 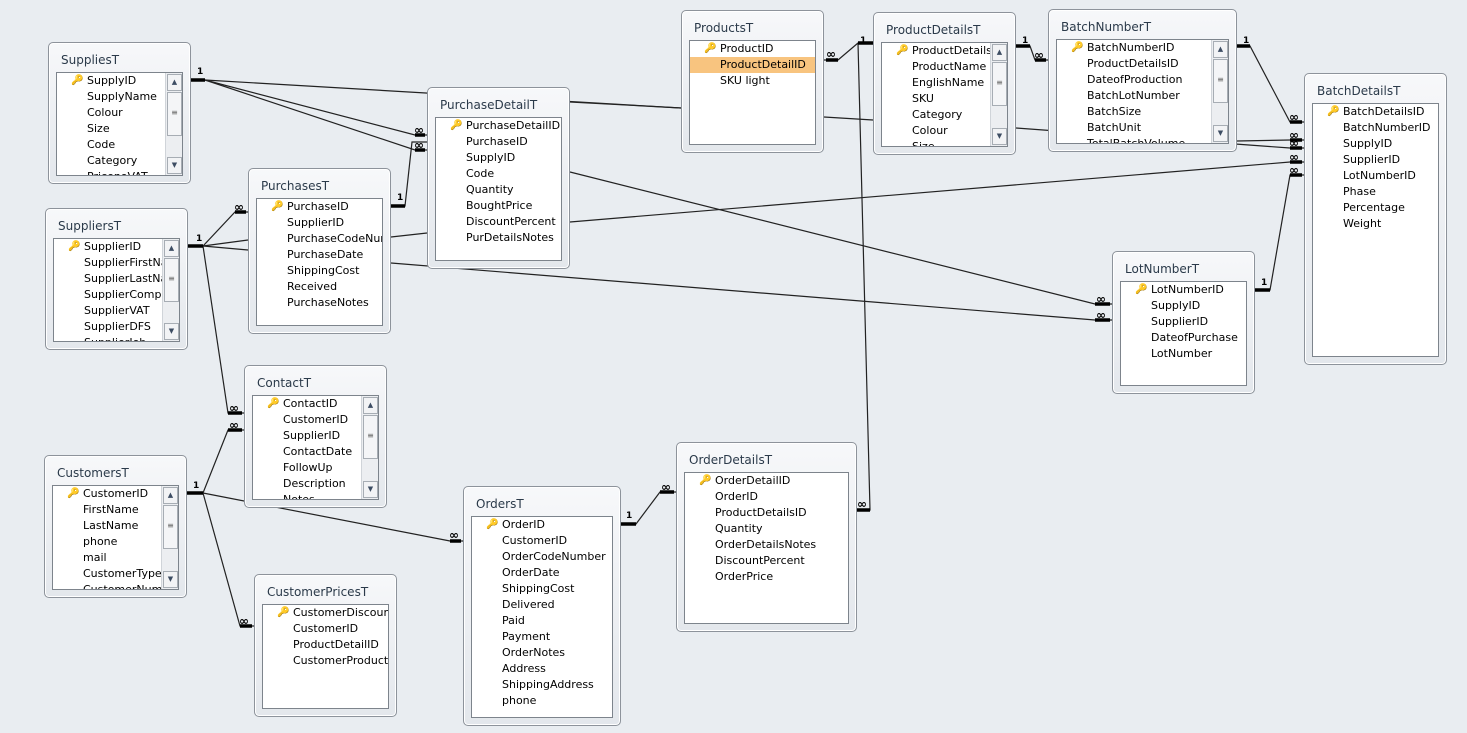 What do you see at coordinates (766, 513) in the screenshot?
I see `field-item: ProductDetailsID` at bounding box center [766, 513].